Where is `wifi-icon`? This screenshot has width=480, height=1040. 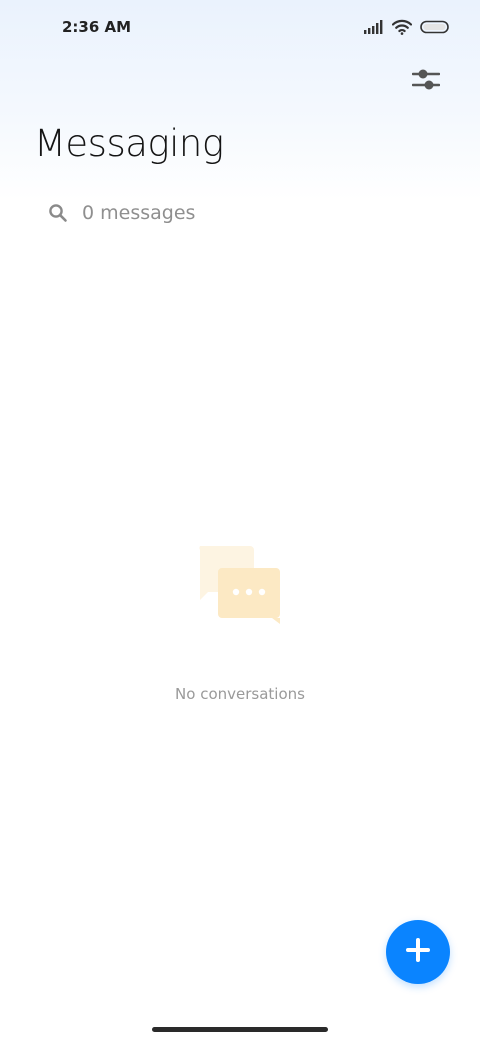 wifi-icon is located at coordinates (402, 29).